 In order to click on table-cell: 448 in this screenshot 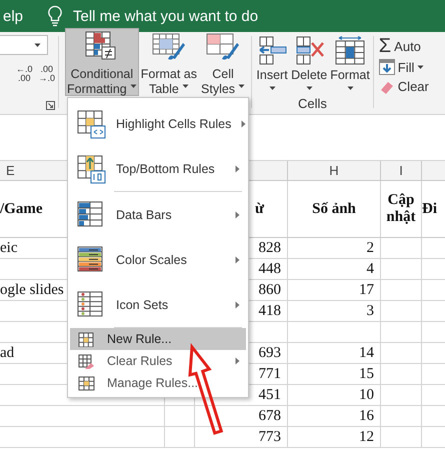, I will do `click(269, 269)`.